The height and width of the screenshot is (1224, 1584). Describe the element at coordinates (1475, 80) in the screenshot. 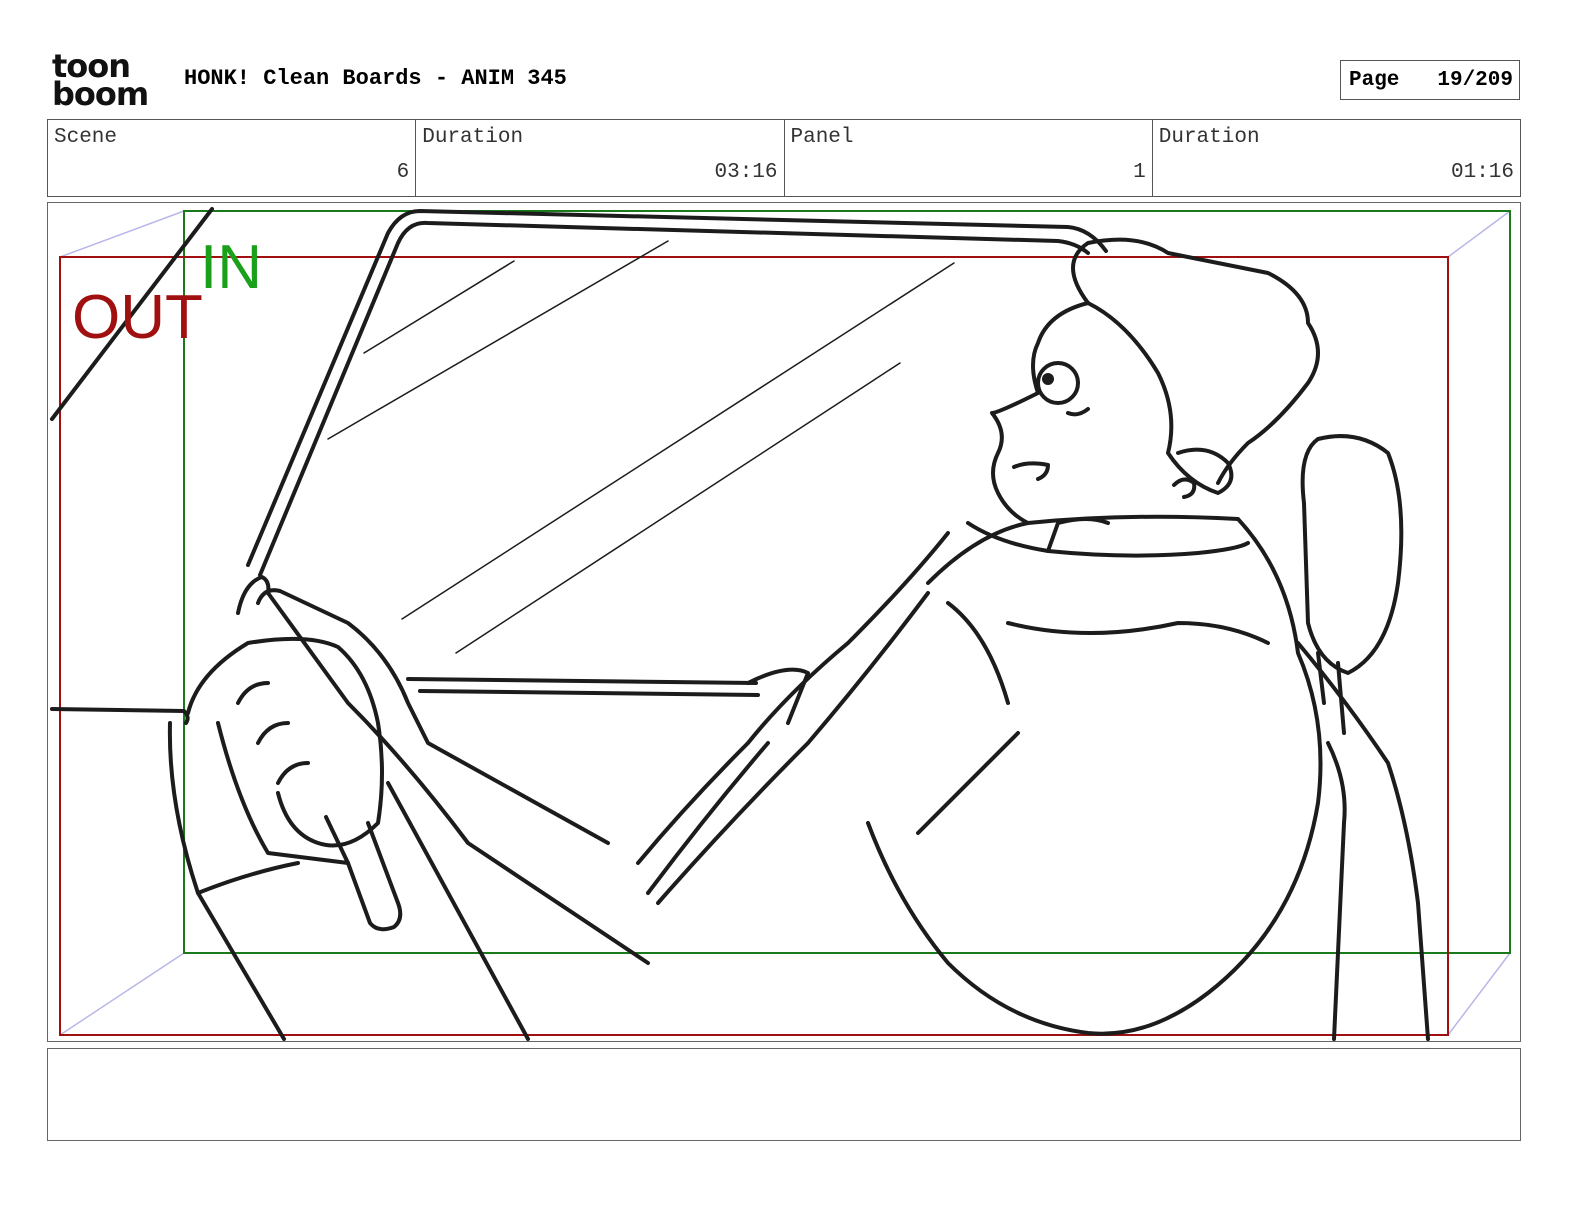

I see `page-value: 19/209` at that location.